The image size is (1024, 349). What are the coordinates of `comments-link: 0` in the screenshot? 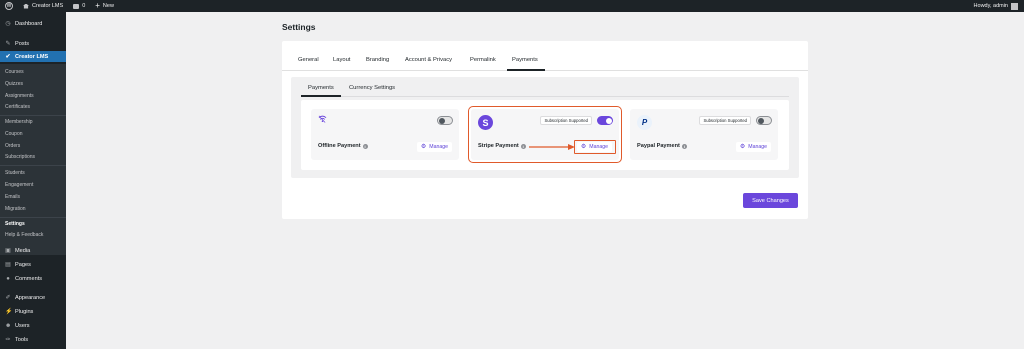 It's located at (79, 6).